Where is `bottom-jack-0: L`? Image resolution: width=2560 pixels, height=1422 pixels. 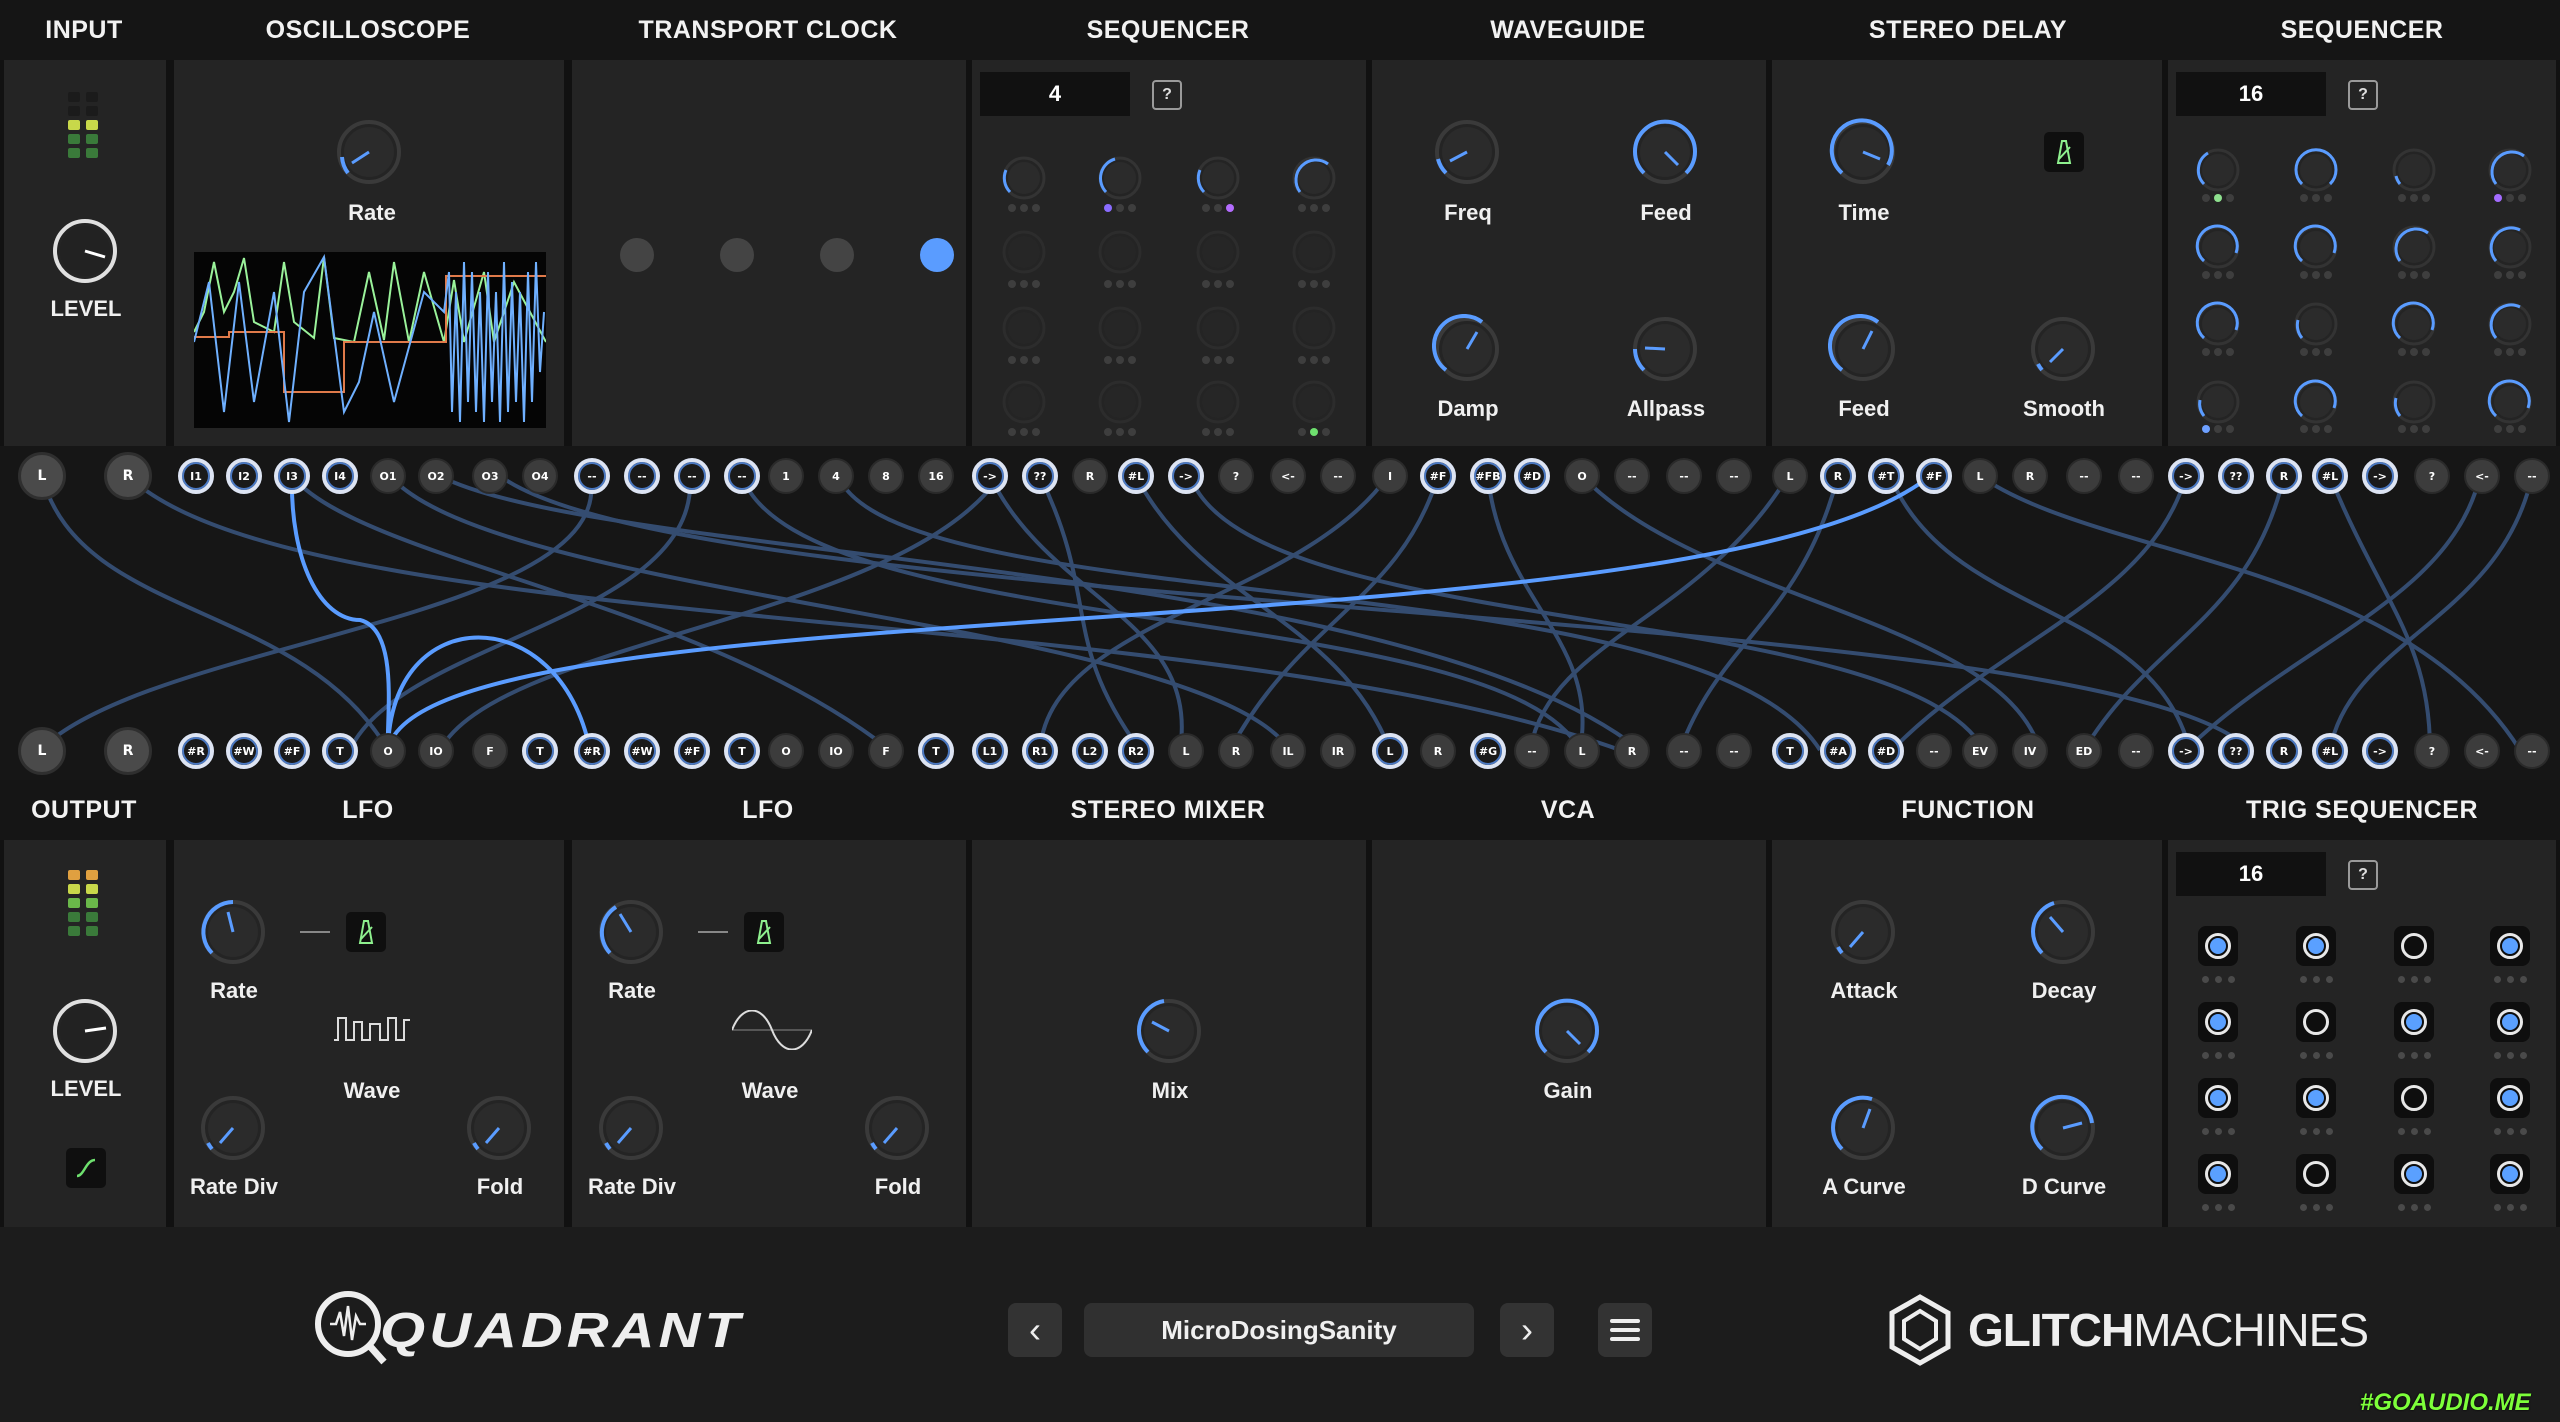
bottom-jack-0: L is located at coordinates (42, 751).